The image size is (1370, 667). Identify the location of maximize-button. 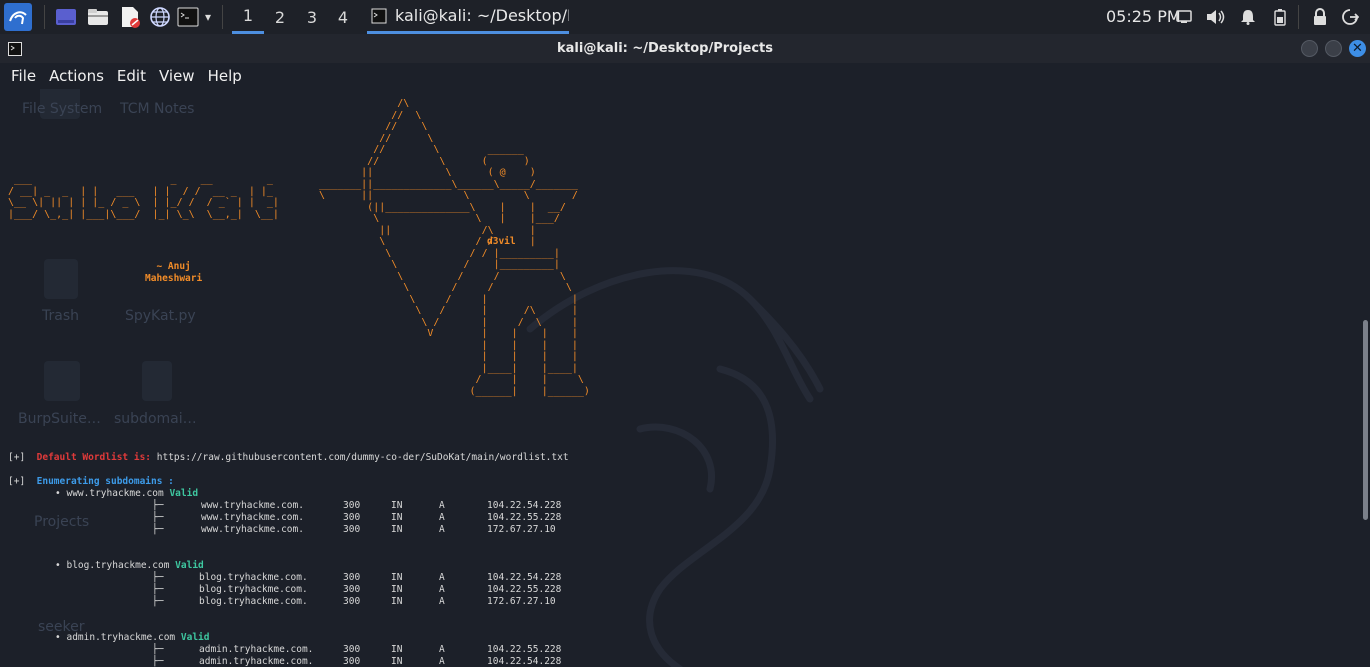
(1333, 48).